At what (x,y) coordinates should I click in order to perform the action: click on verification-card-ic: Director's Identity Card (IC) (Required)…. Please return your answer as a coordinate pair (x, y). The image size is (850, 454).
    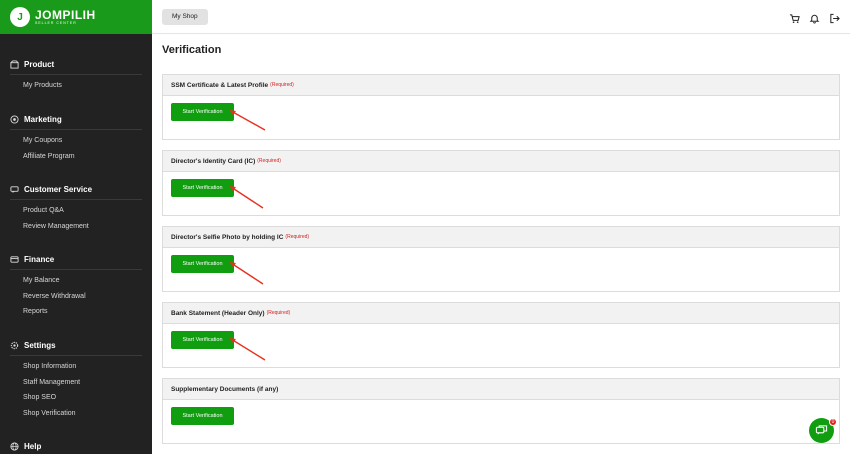
    Looking at the image, I should click on (501, 183).